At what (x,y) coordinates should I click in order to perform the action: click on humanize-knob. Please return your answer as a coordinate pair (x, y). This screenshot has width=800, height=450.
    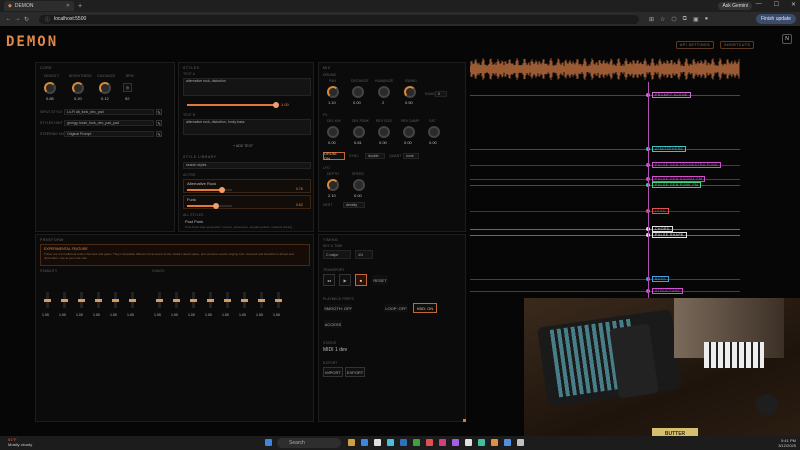
    Looking at the image, I should click on (384, 92).